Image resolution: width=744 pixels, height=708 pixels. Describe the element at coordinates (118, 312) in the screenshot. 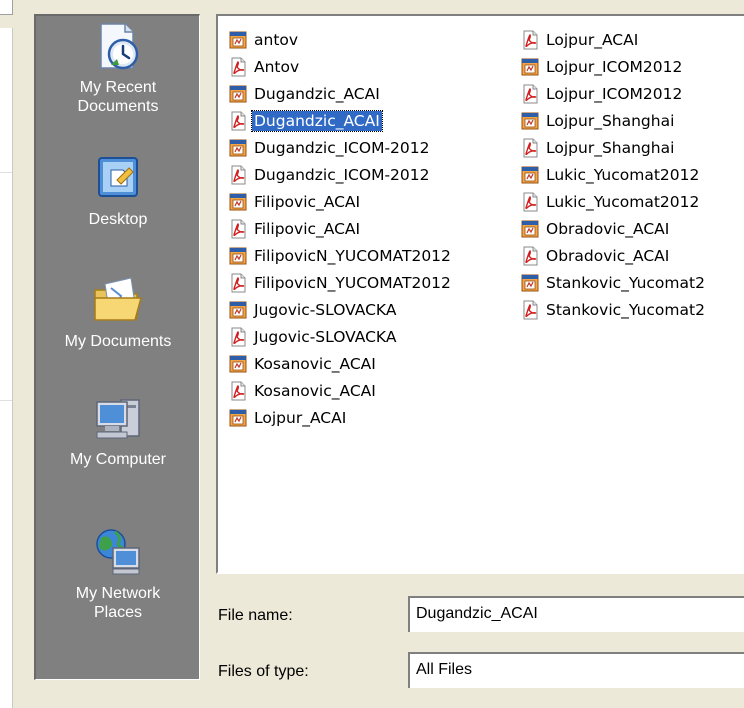

I see `place-my-documents: My Documents` at that location.